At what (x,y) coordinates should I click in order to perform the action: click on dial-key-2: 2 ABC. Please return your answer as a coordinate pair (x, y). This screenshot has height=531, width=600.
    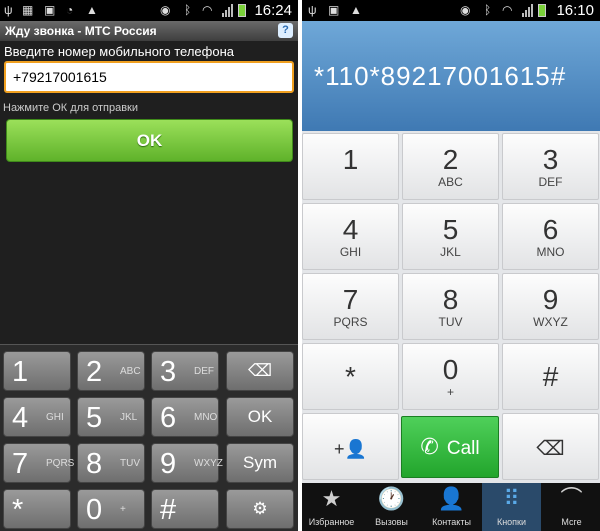
    Looking at the image, I should click on (450, 166).